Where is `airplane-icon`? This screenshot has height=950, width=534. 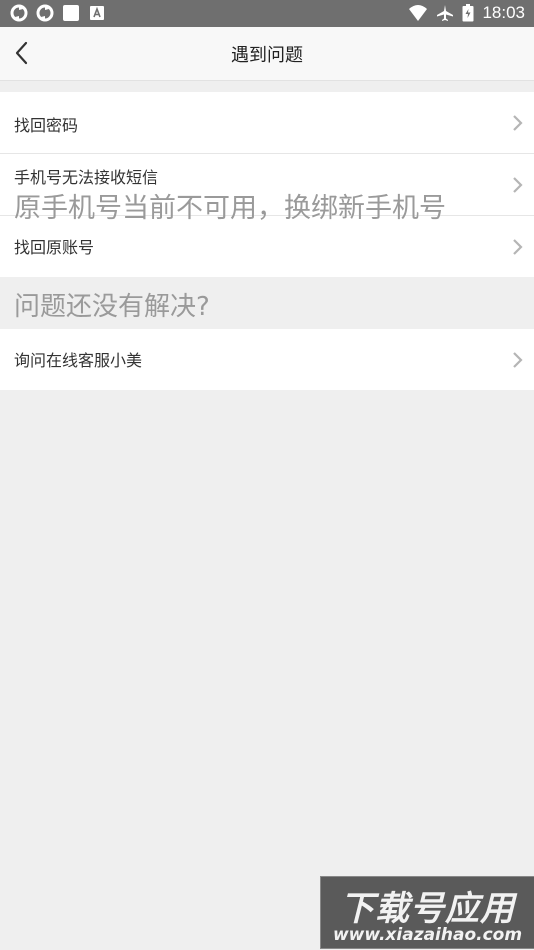
airplane-icon is located at coordinates (445, 13).